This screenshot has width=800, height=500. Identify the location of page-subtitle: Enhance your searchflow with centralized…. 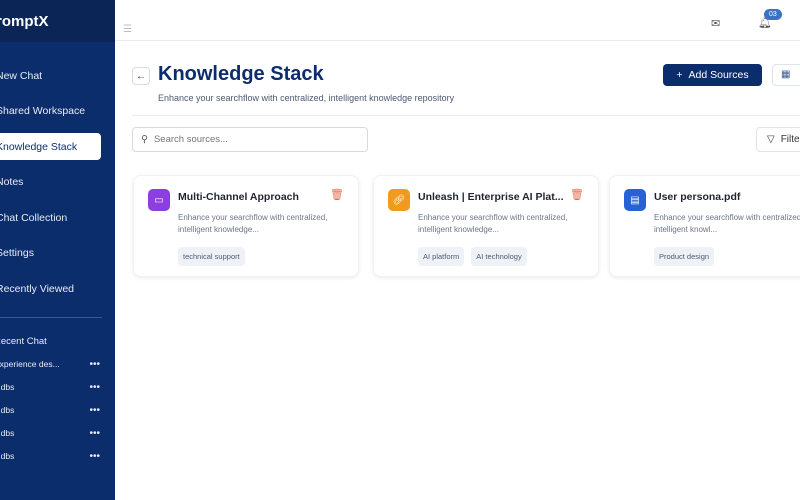
(306, 98).